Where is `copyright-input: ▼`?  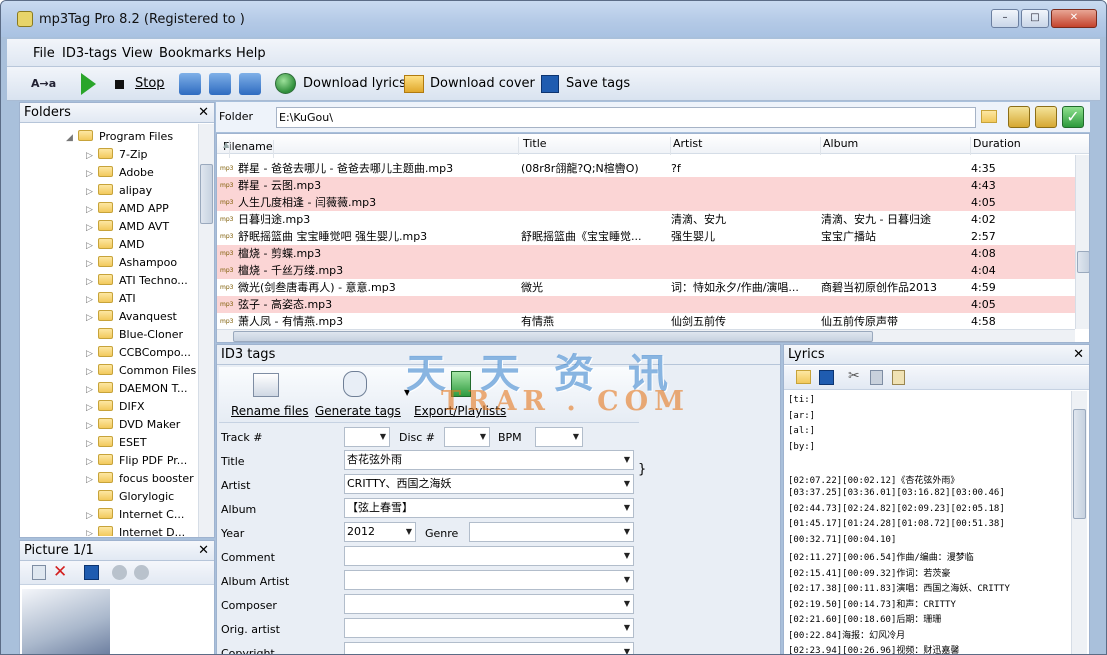
copyright-input: ▼ is located at coordinates (489, 648).